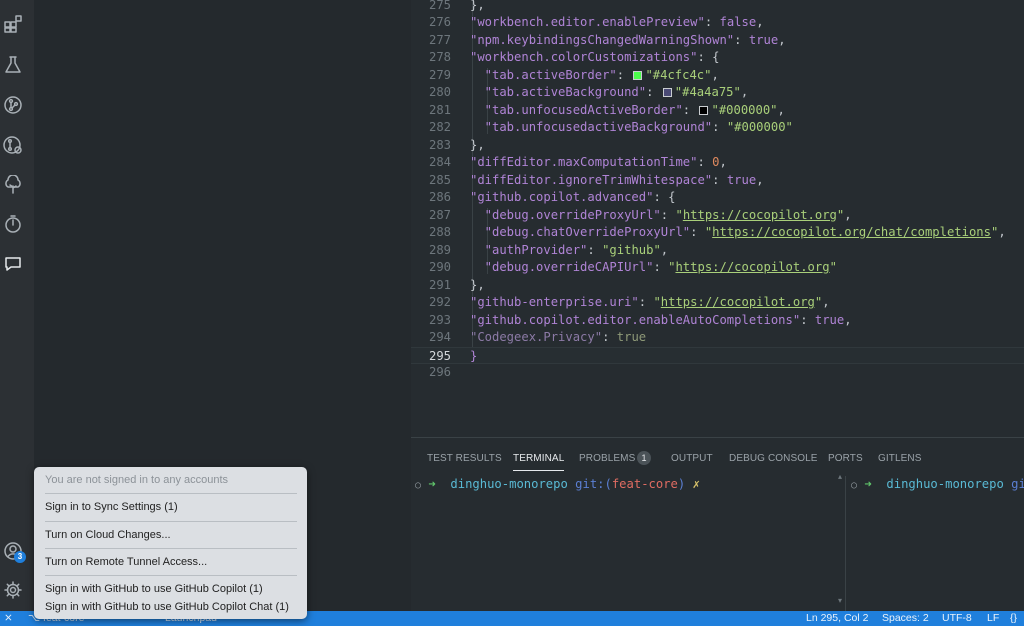 This screenshot has height=626, width=1024. I want to click on code-token: false, so click(738, 22).